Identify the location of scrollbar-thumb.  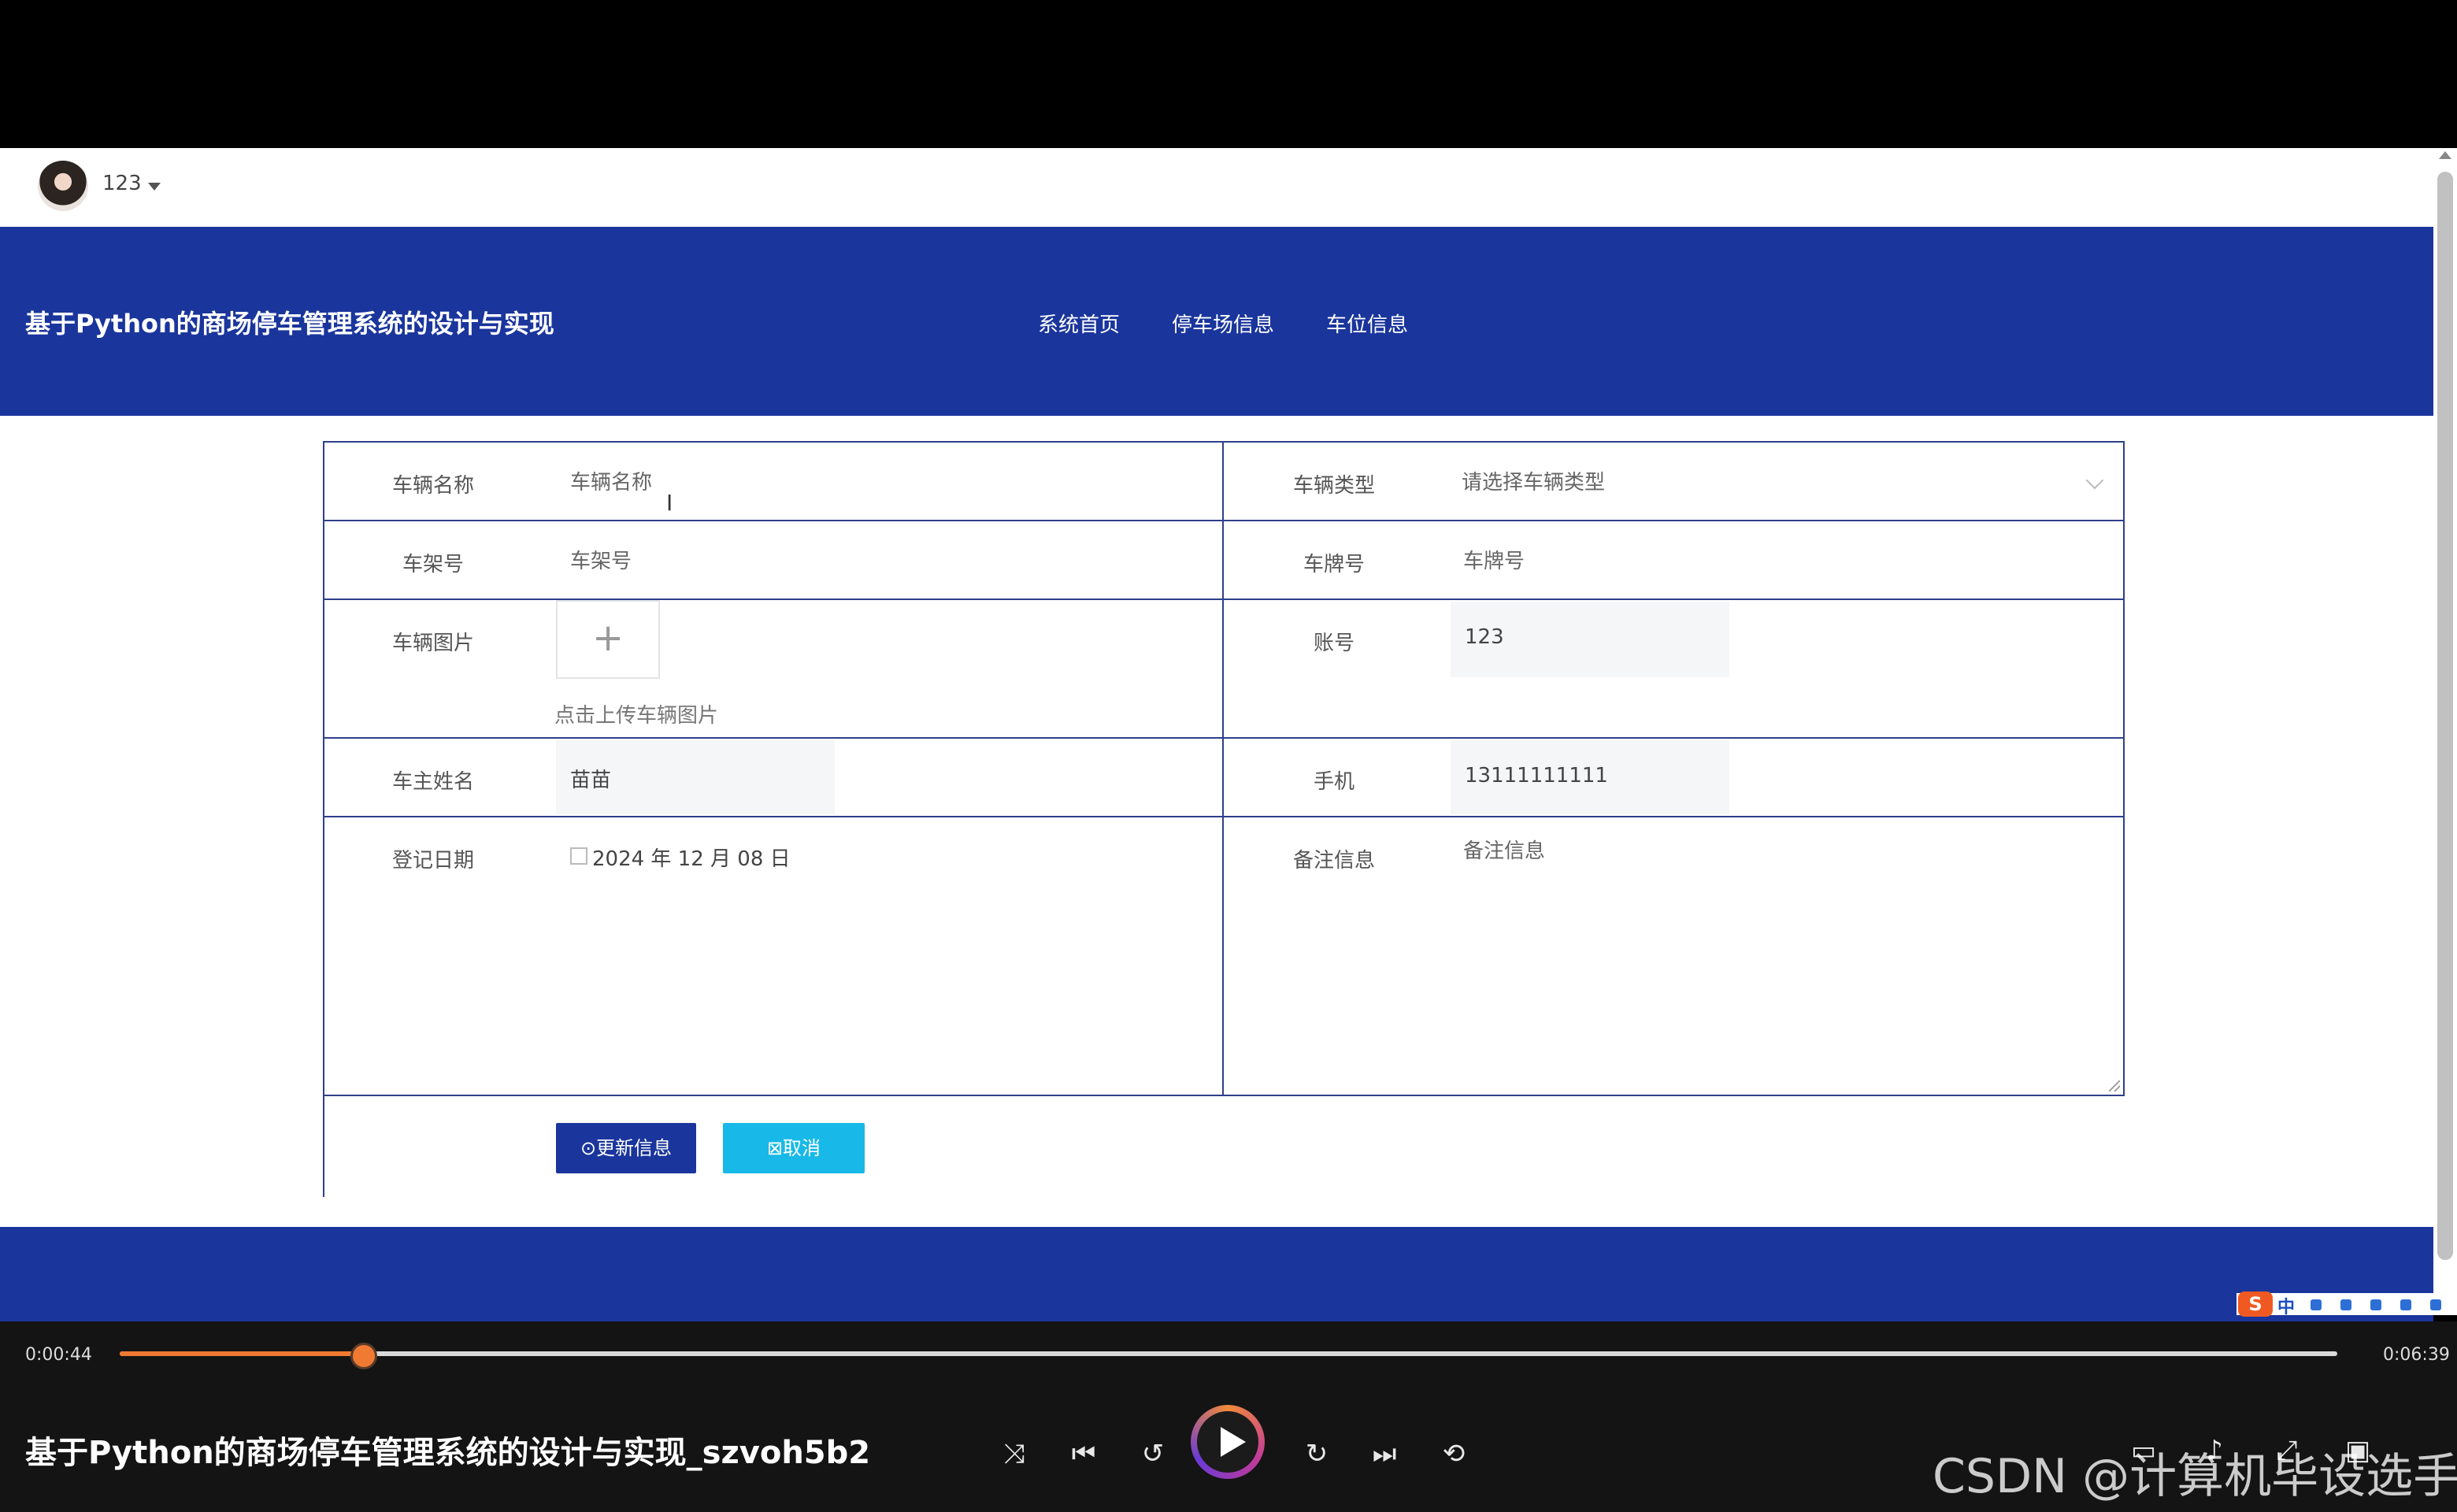
(2445, 716).